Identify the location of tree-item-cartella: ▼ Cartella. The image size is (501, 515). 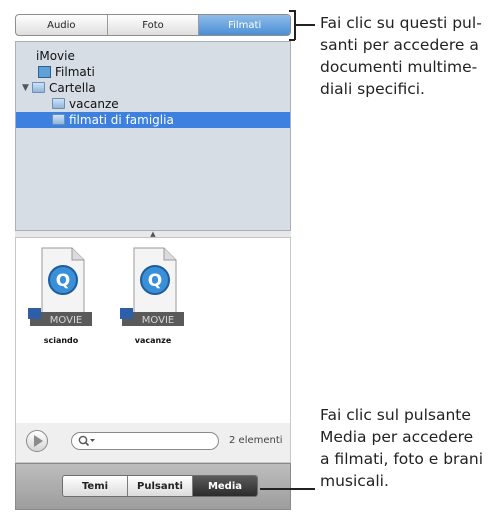
(59, 88).